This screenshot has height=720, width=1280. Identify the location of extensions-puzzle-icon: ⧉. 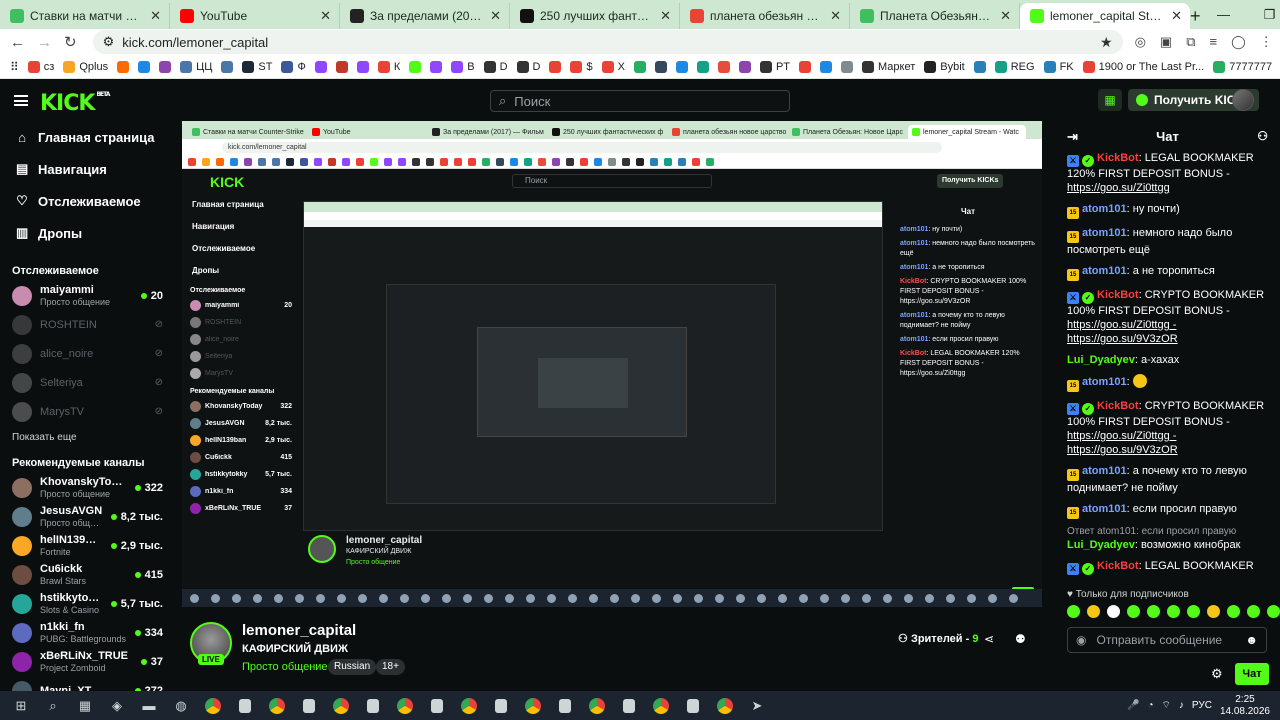
(1190, 42).